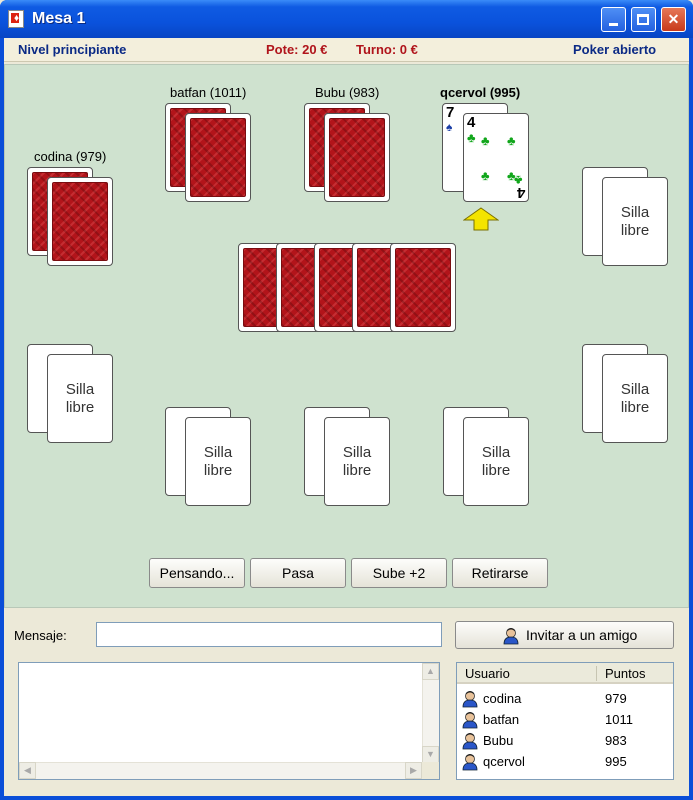  Describe the element at coordinates (413, 770) in the screenshot. I see `scroll-right-icon: ▶` at that location.